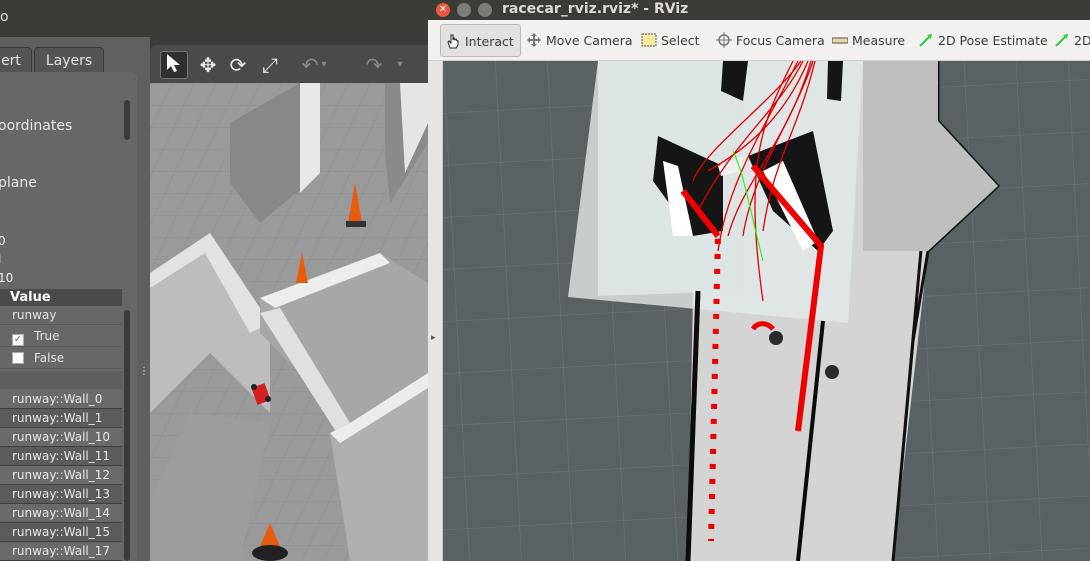 This screenshot has height=561, width=1090. What do you see at coordinates (61, 551) in the screenshot?
I see `model-list-item: runway::Wall_17` at bounding box center [61, 551].